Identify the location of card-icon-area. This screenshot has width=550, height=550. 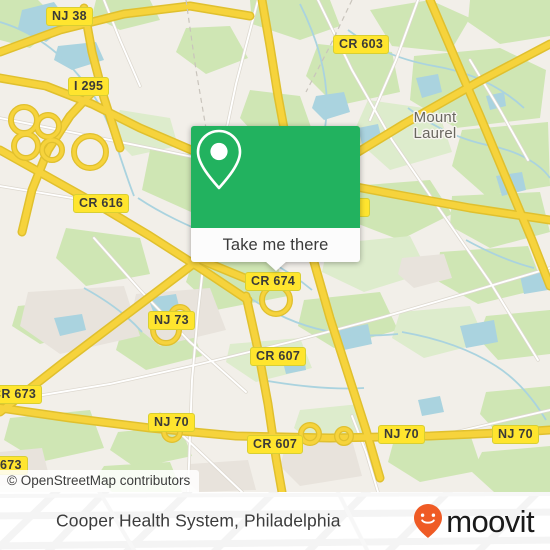
(275, 177).